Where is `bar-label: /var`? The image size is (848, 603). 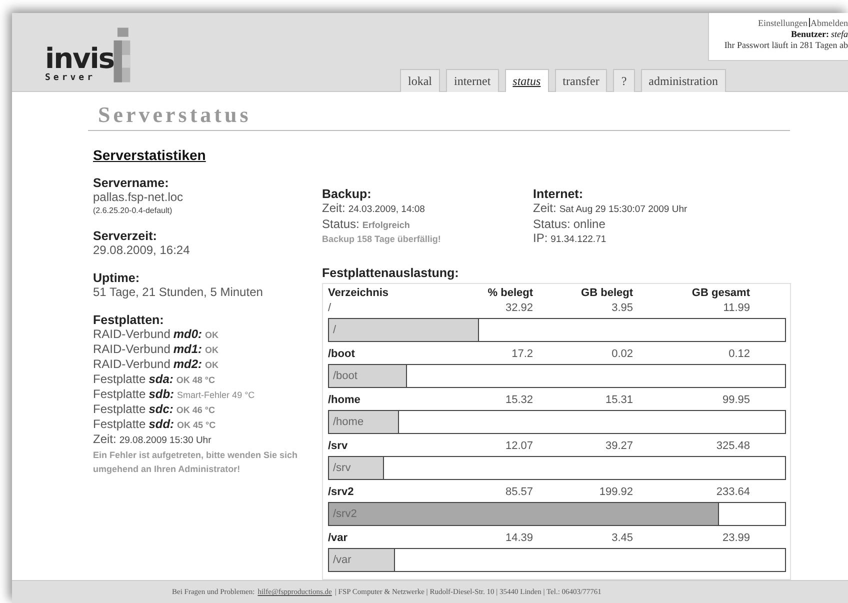
bar-label: /var is located at coordinates (342, 560).